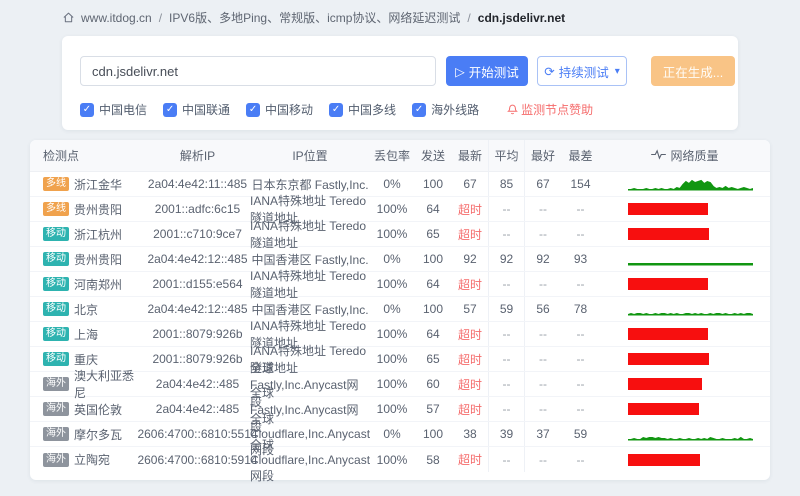 This screenshot has height=496, width=800. I want to click on checkbox-item-overseas-line: ✓ 海外线路, so click(445, 109).